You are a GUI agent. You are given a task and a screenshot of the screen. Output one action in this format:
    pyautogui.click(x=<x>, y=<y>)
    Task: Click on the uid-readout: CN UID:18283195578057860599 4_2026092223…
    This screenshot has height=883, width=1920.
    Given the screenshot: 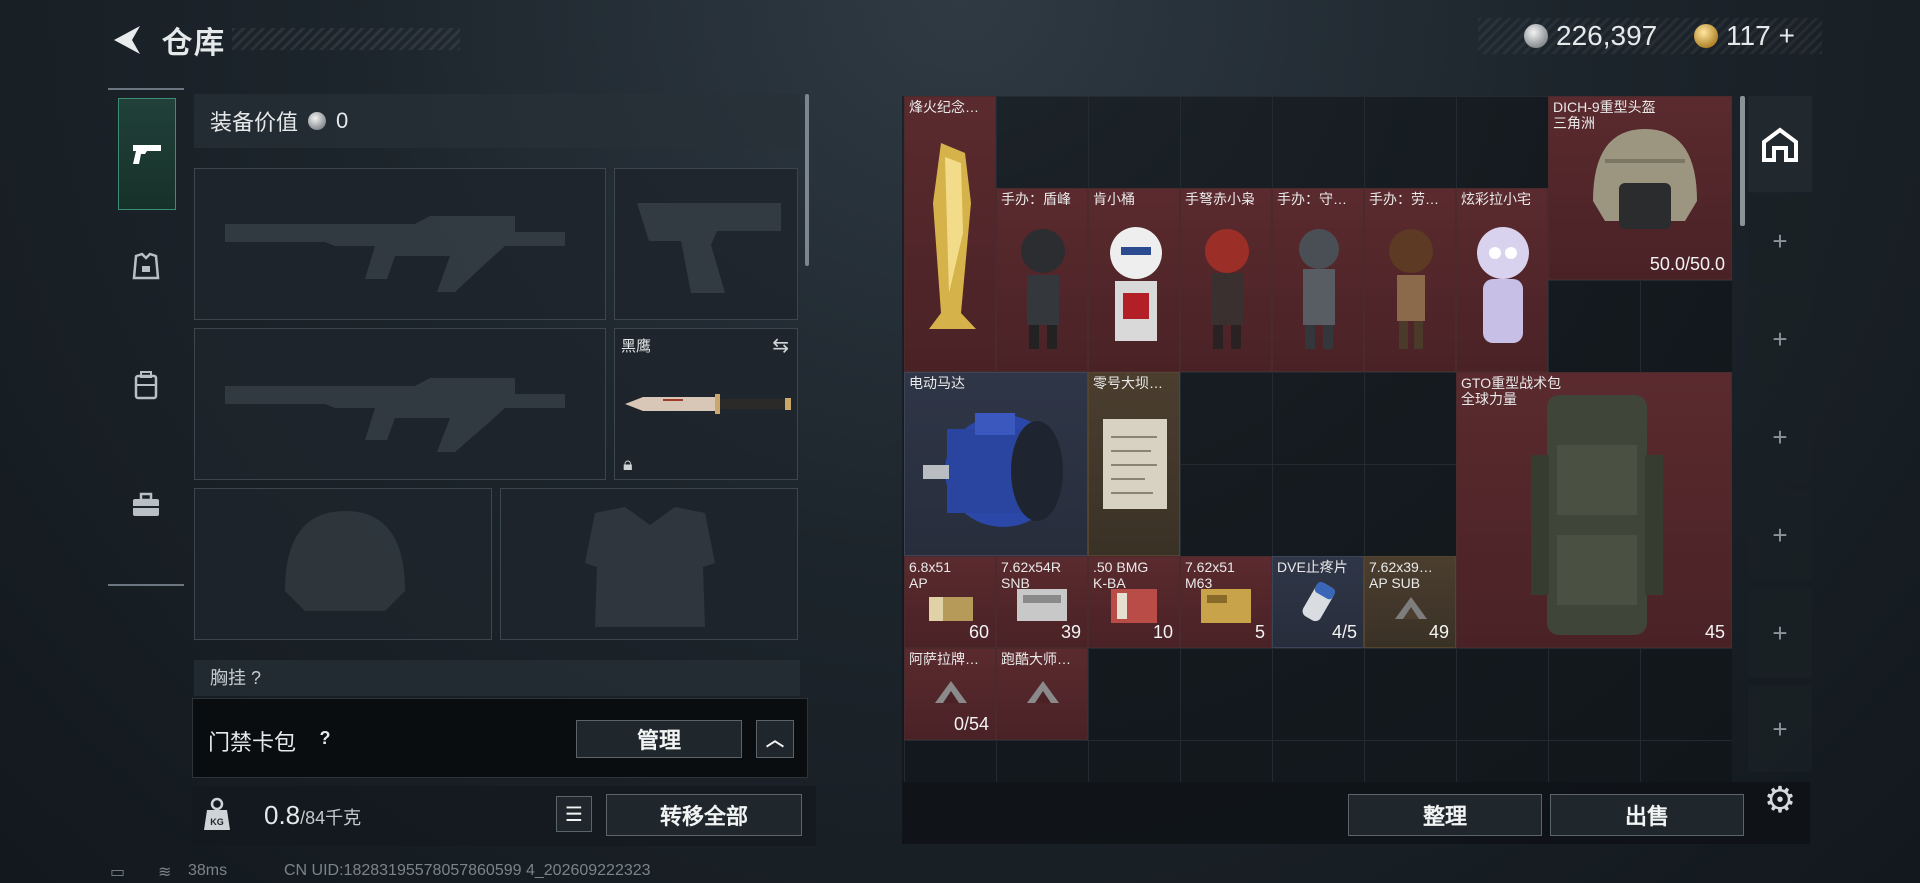 What is the action you would take?
    pyautogui.click(x=467, y=870)
    